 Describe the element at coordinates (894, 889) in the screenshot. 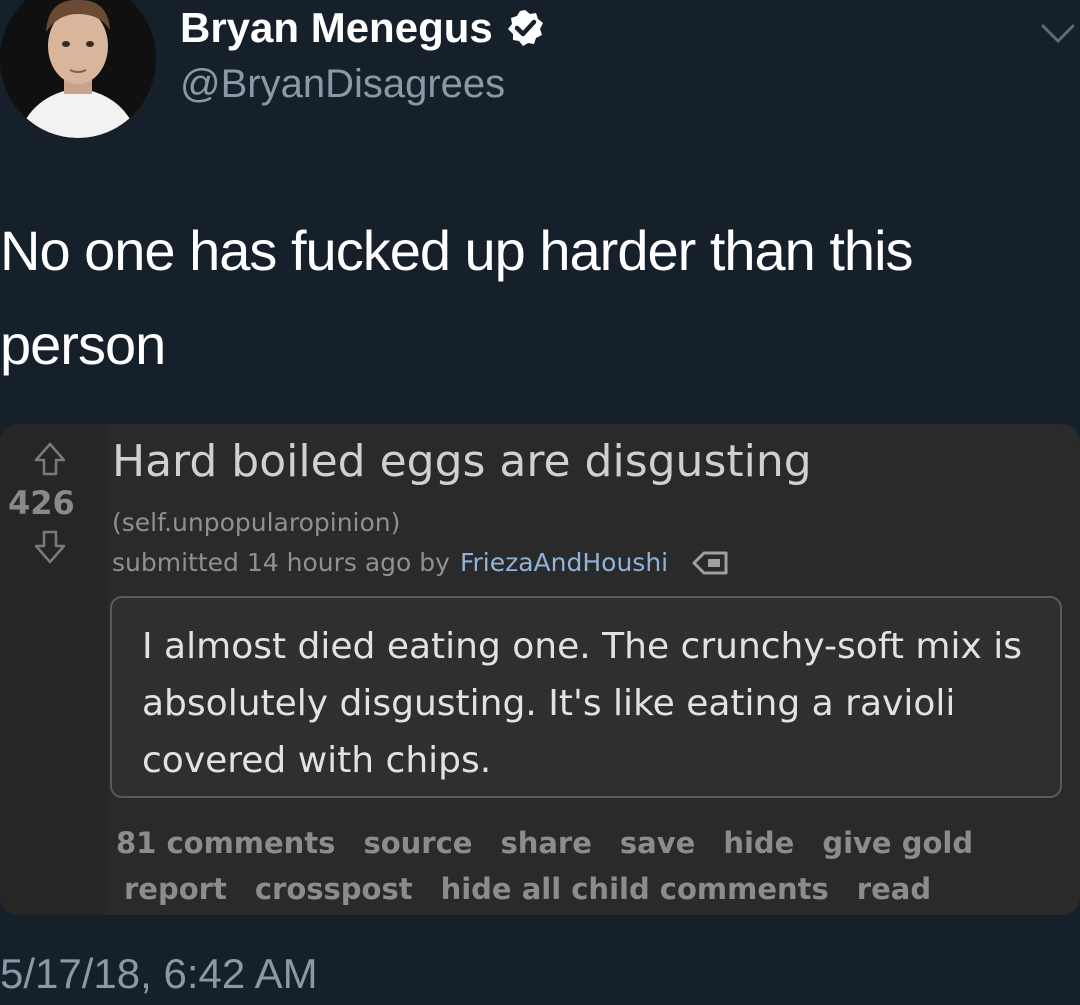

I see `read-link: read` at that location.